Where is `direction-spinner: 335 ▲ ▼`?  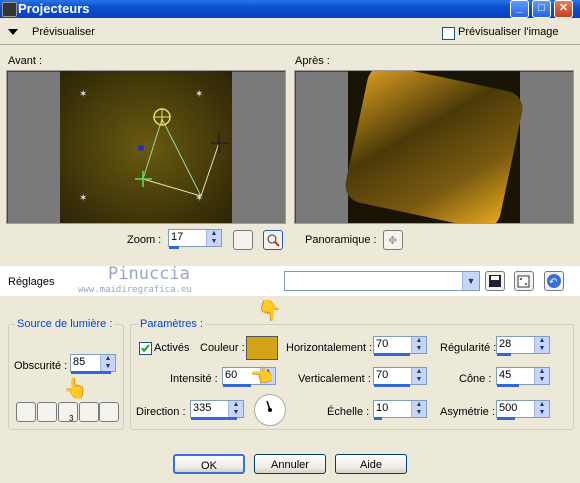 direction-spinner: 335 ▲ ▼ is located at coordinates (217, 410).